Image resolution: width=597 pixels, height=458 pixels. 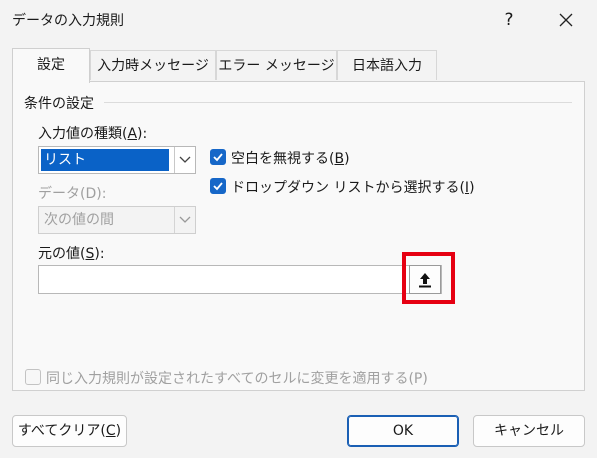 I want to click on allow-label: 入力値の種類(A):, so click(x=93, y=134).